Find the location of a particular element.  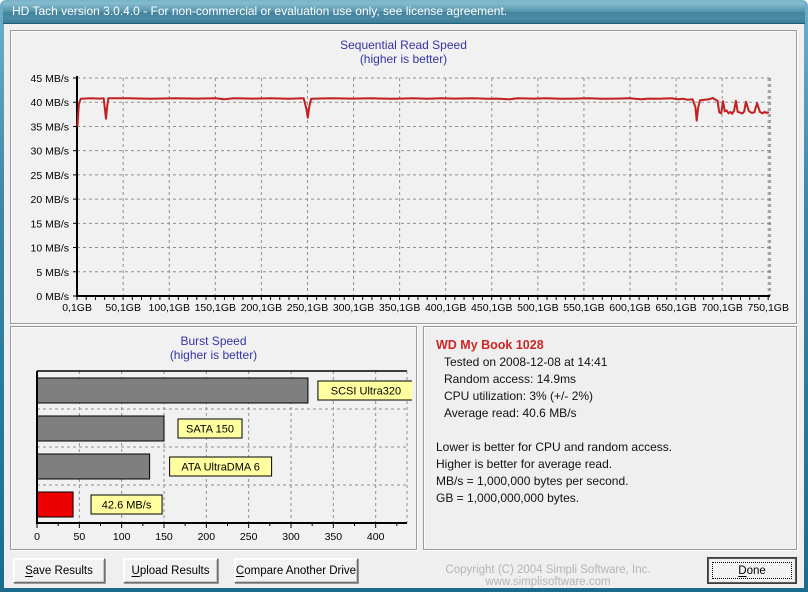

chart-title-text: Sequential Read Speed is located at coordinates (403, 45).